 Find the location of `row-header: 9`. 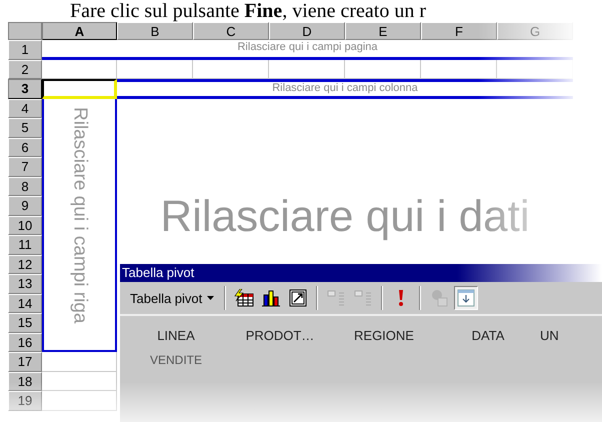

row-header: 9 is located at coordinates (25, 206).